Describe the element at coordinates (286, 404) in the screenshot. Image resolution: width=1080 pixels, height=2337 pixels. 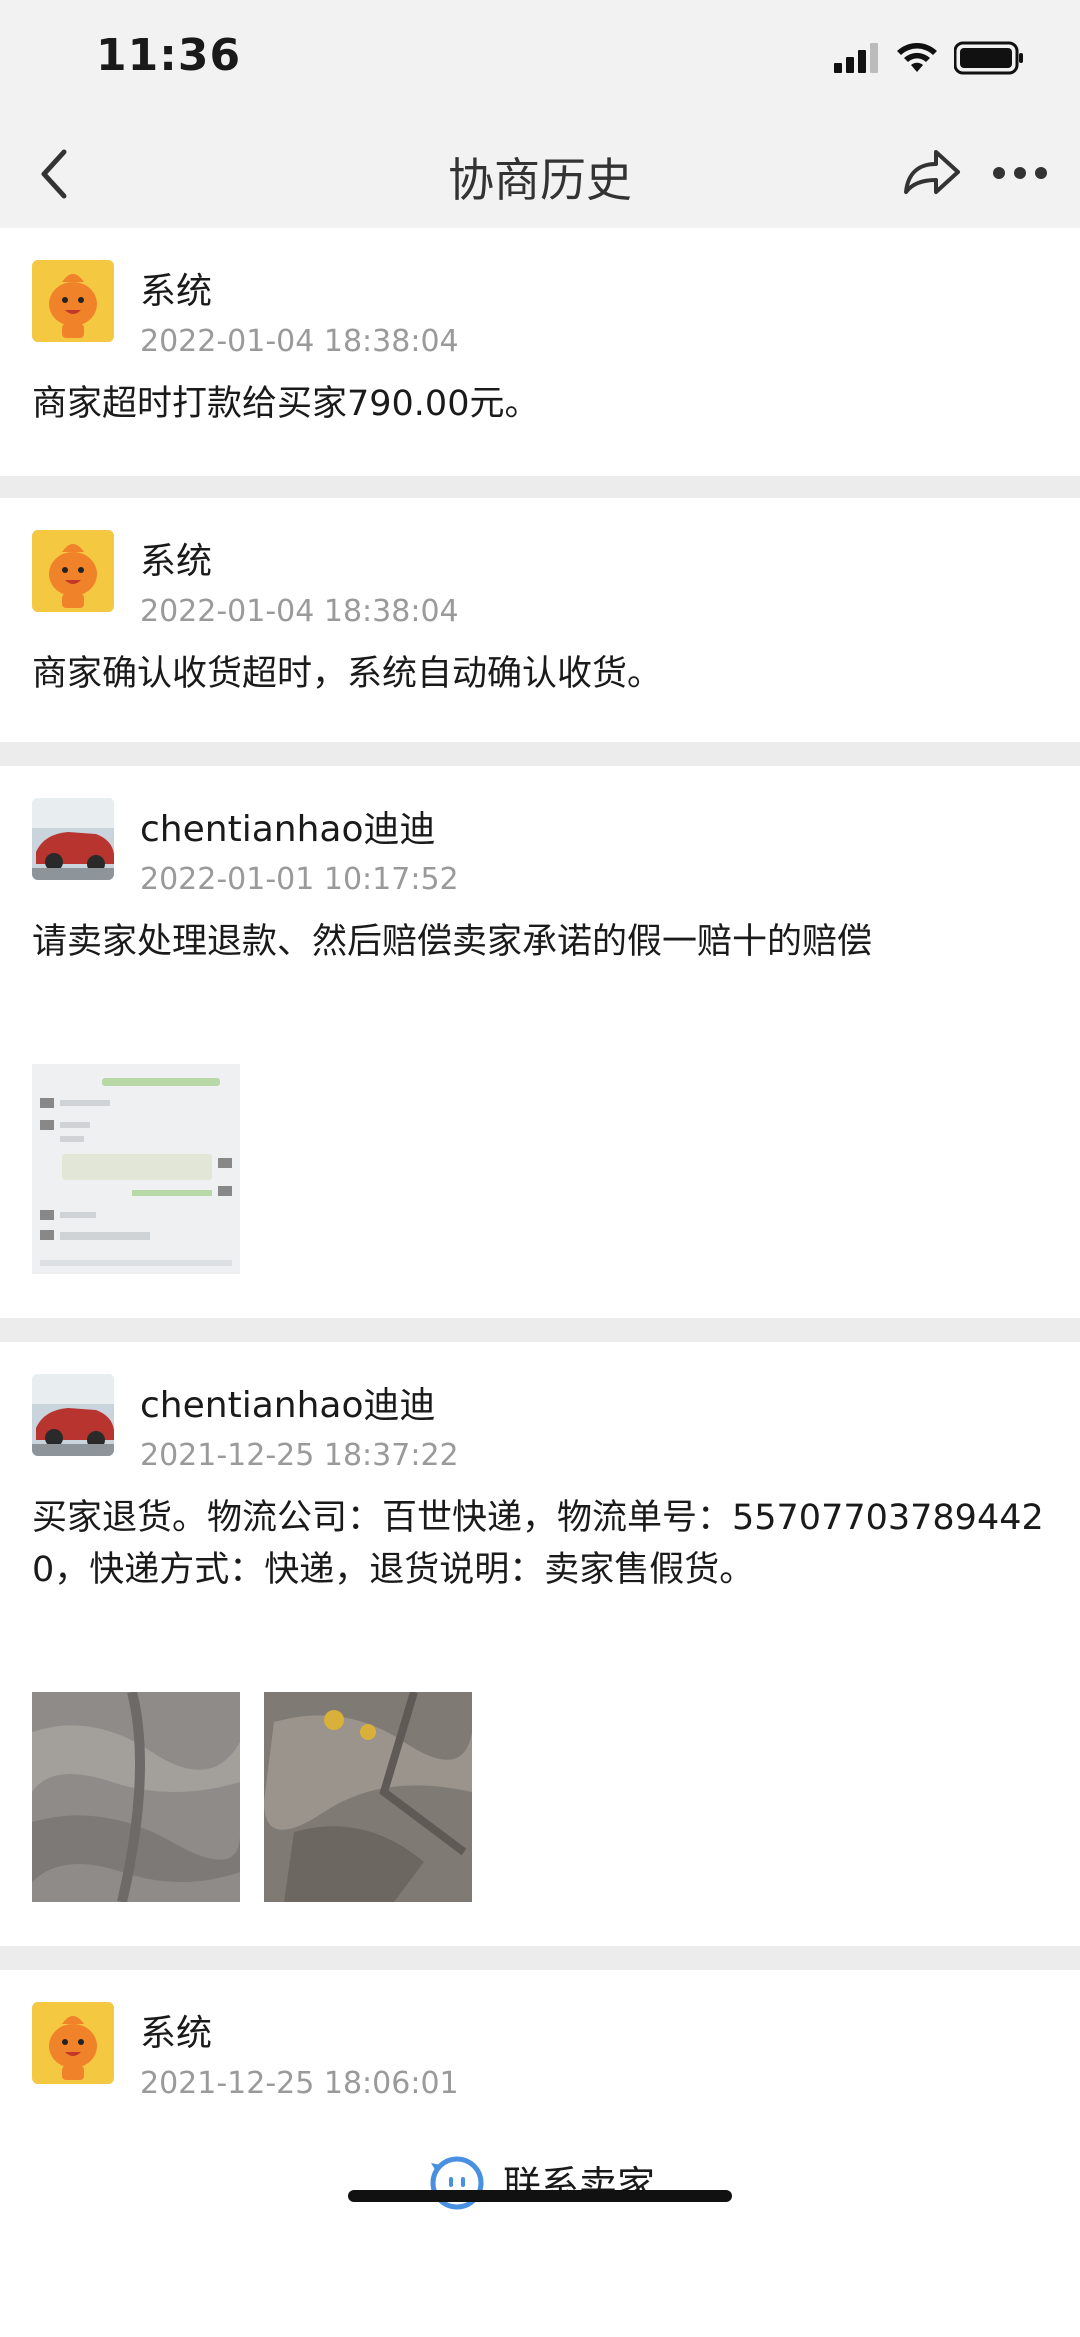
I see `entry-message: 商家超时打款给买家790.00元。` at that location.